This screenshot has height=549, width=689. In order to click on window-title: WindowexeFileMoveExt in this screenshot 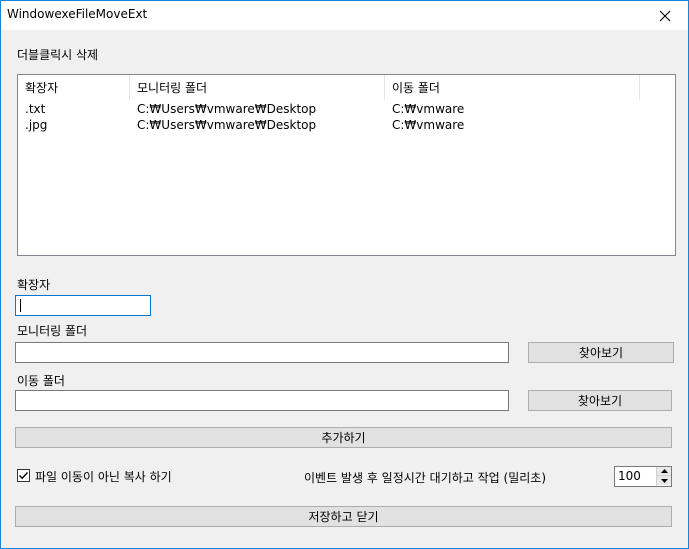, I will do `click(77, 14)`.